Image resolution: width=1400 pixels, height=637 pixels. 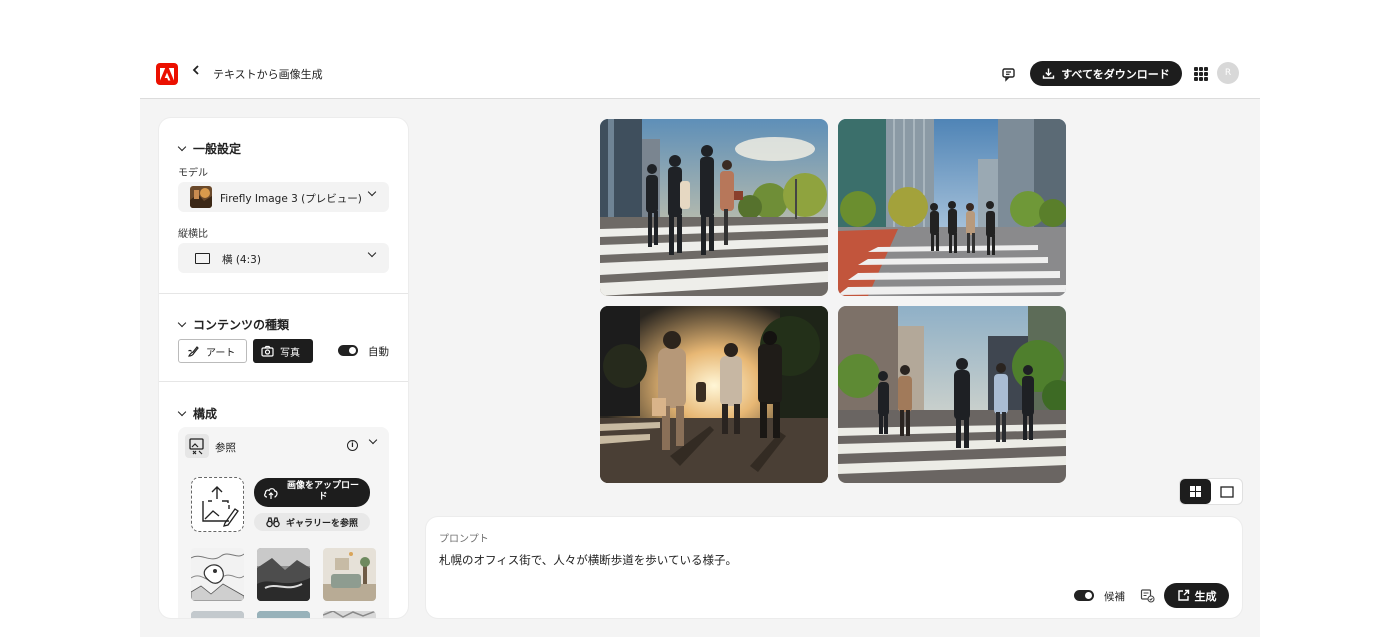 I want to click on model-thumbnail-icon, so click(x=201, y=197).